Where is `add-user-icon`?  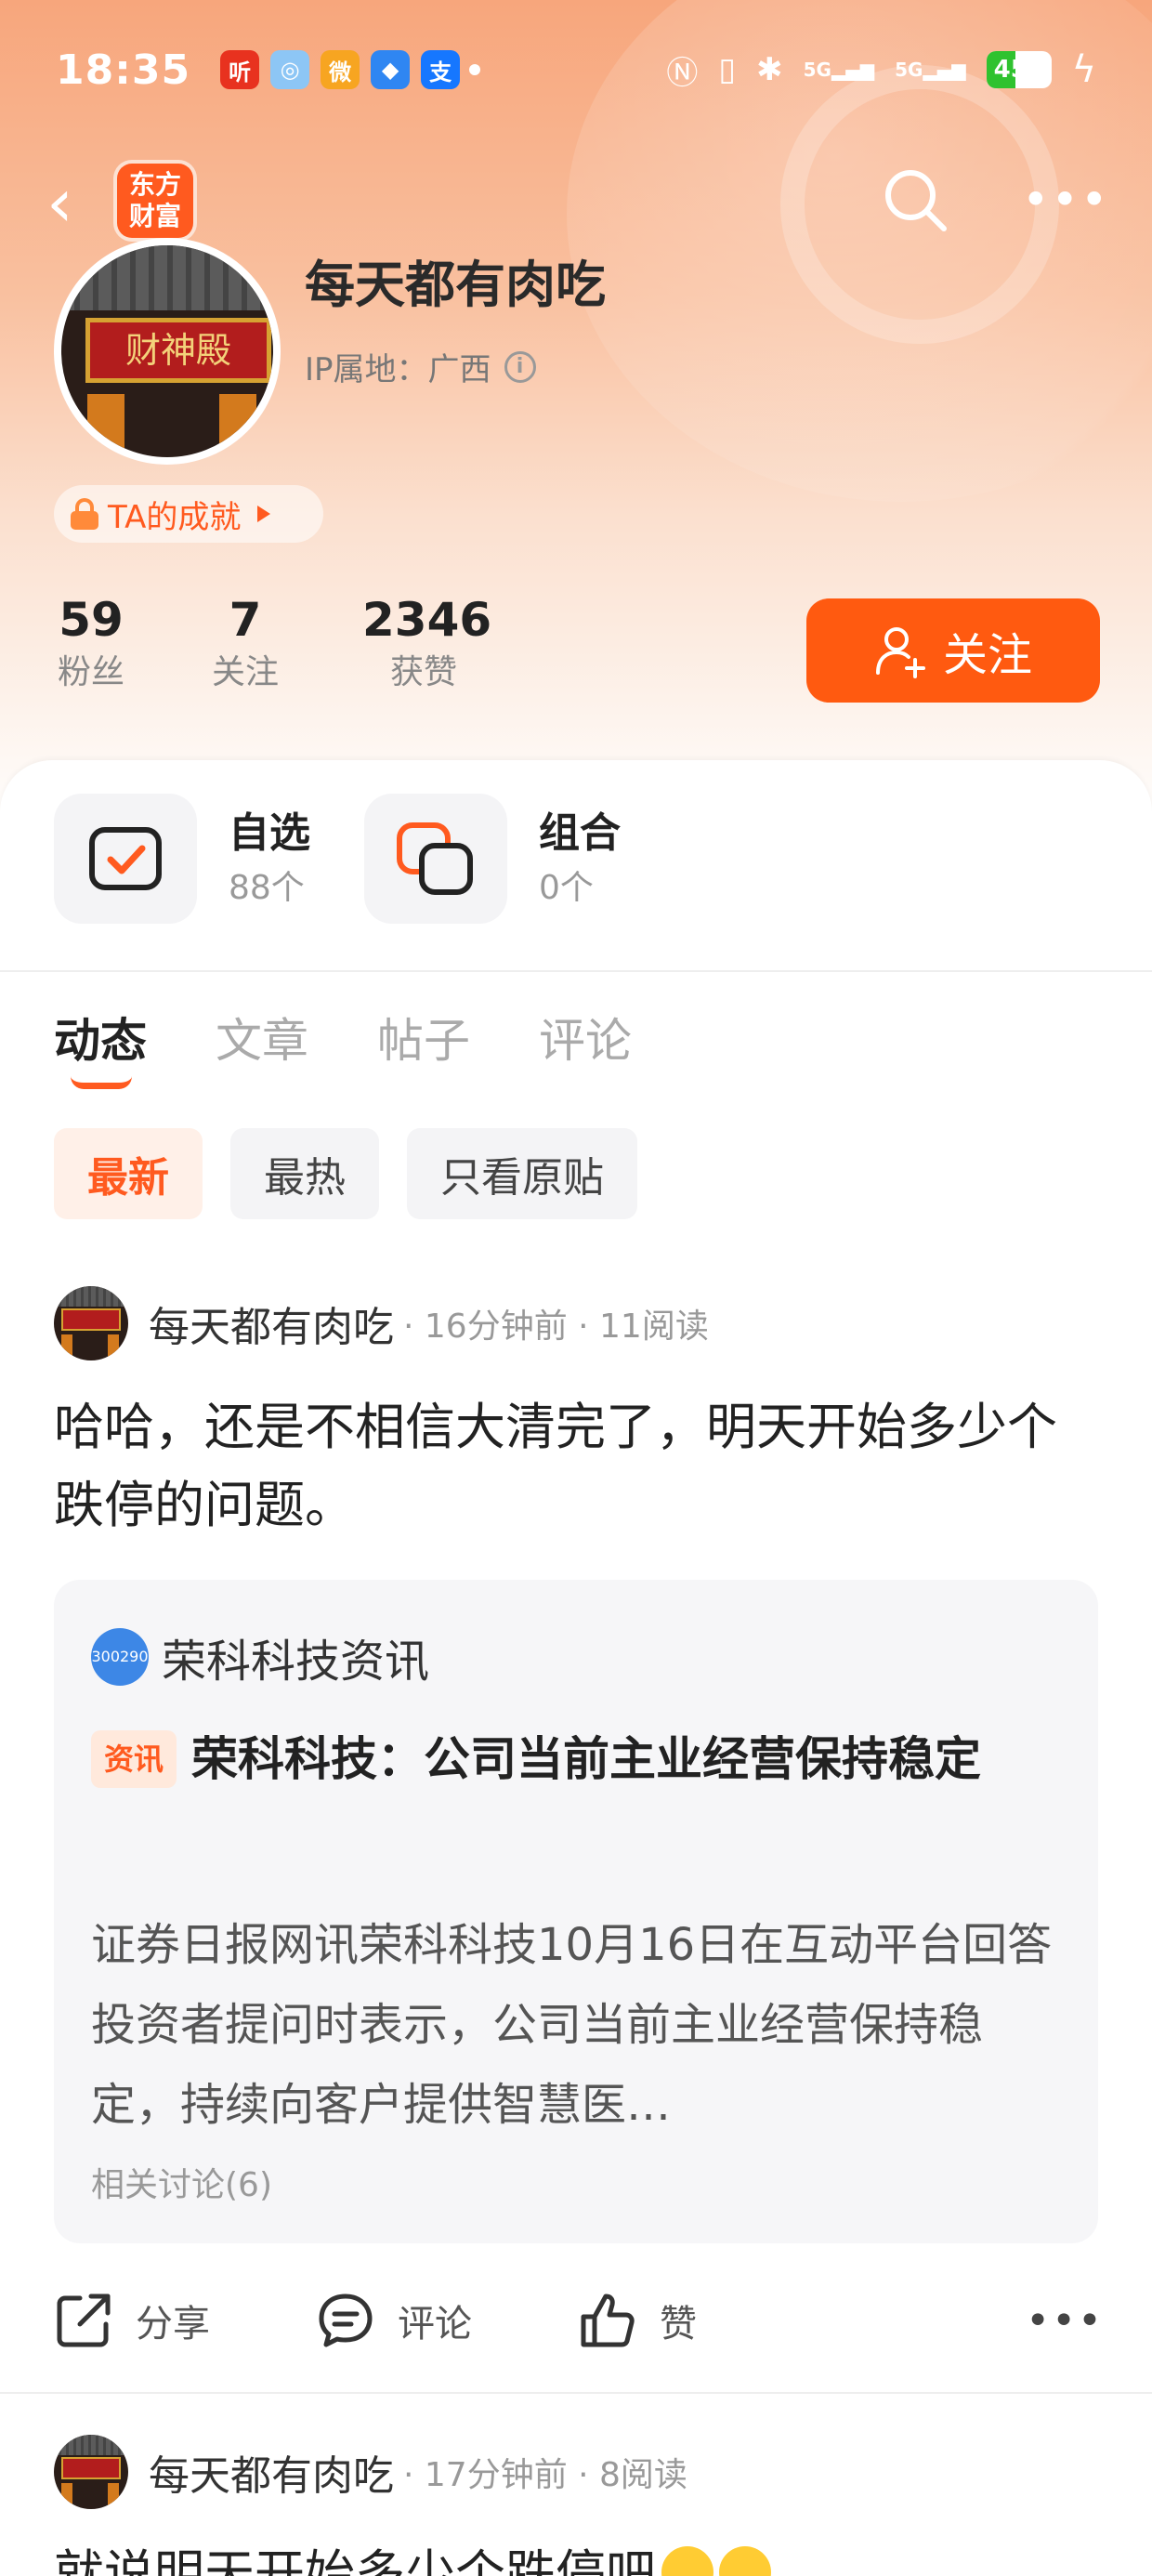 add-user-icon is located at coordinates (900, 652).